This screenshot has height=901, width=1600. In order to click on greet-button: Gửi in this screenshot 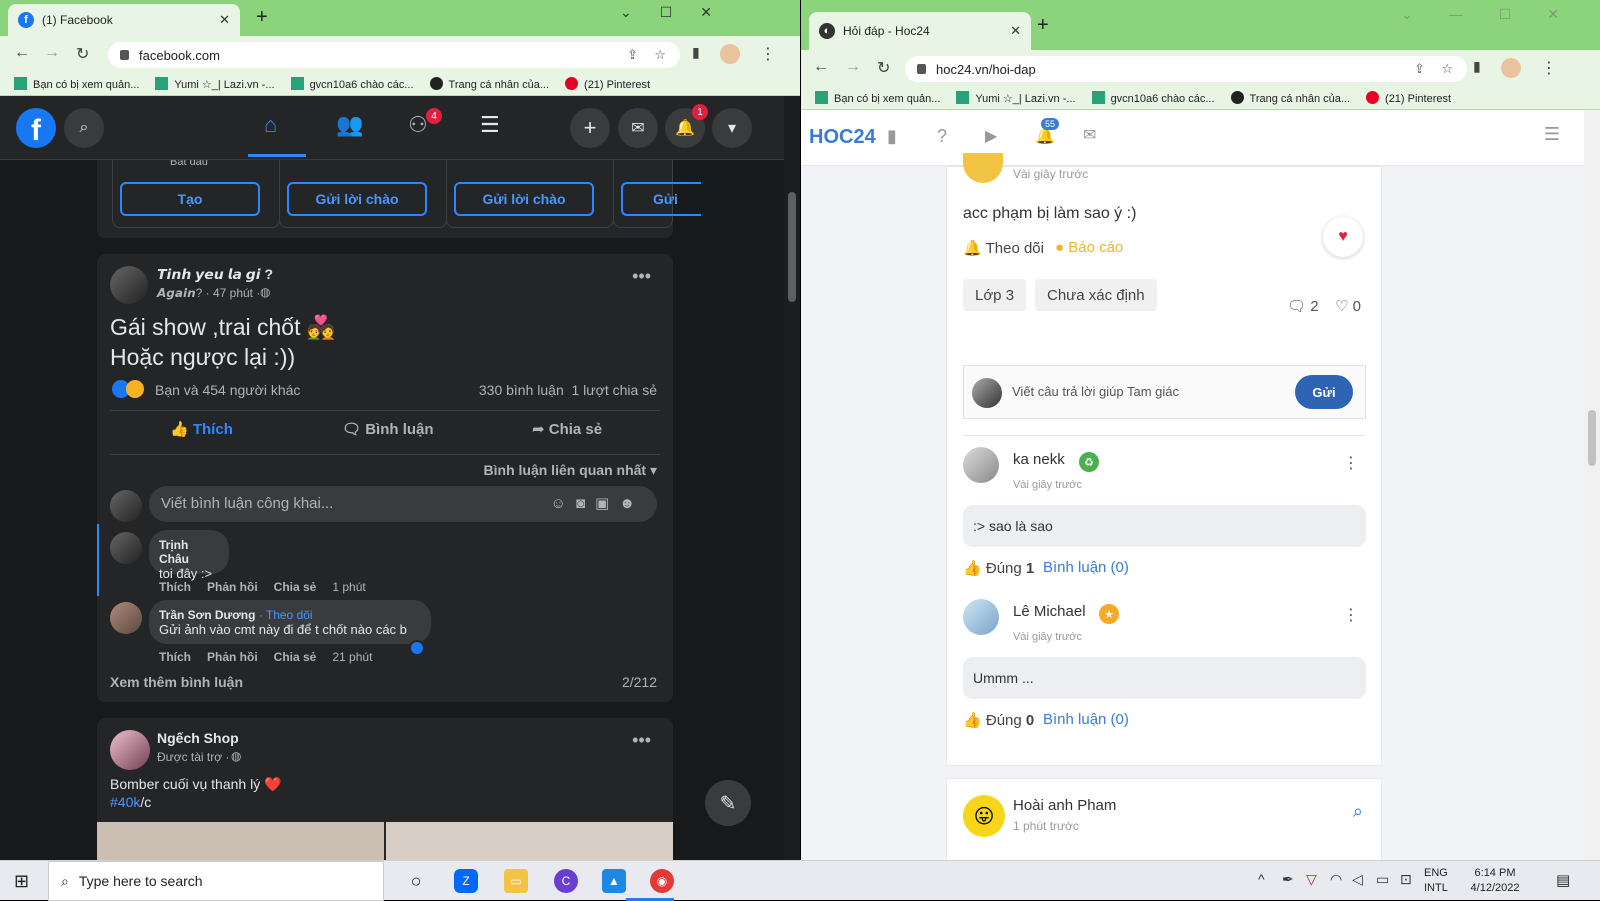, I will do `click(661, 199)`.